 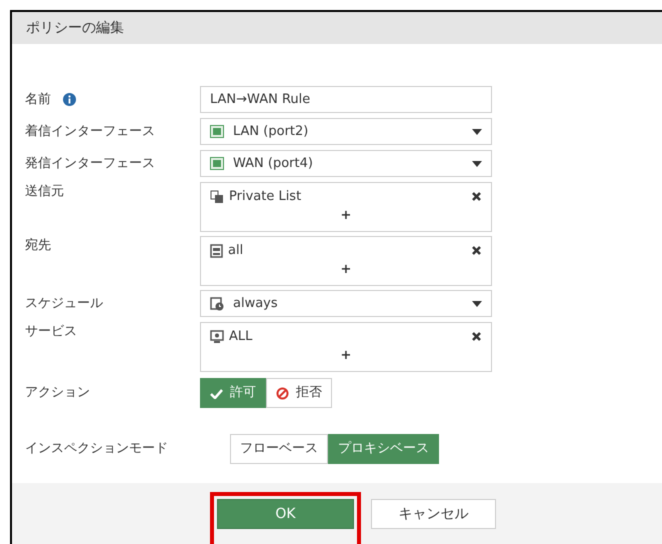 I want to click on field-label: インスペクションモード, so click(x=96, y=448).